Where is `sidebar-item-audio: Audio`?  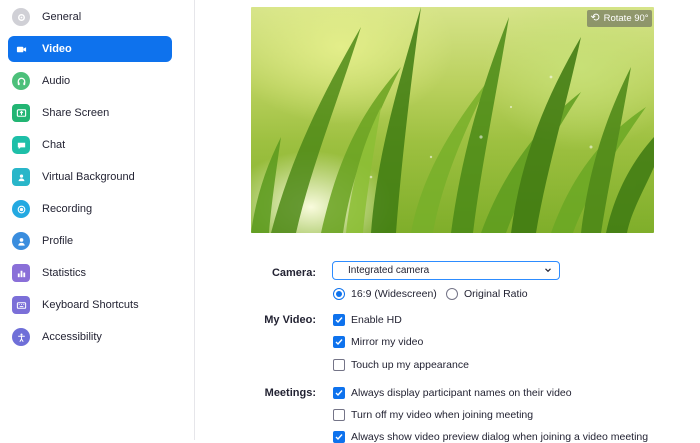
sidebar-item-audio: Audio is located at coordinates (90, 81).